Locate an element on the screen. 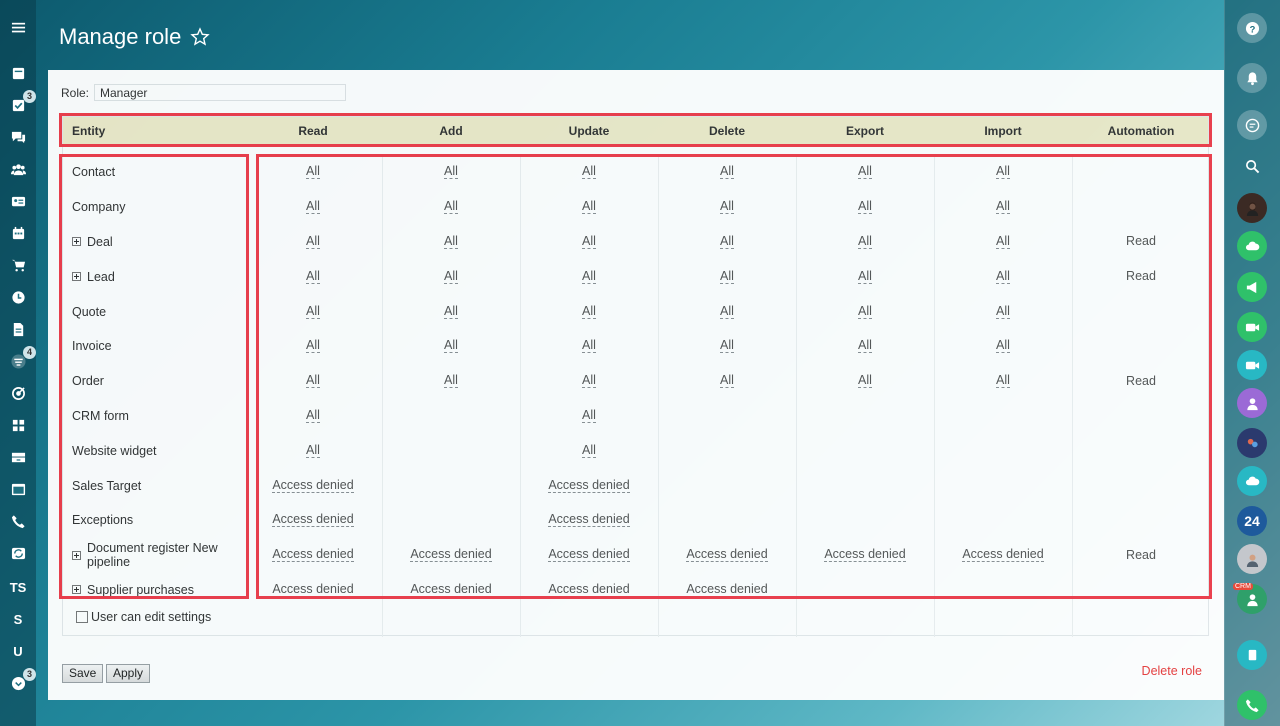  inventory-icon is located at coordinates (18, 457).